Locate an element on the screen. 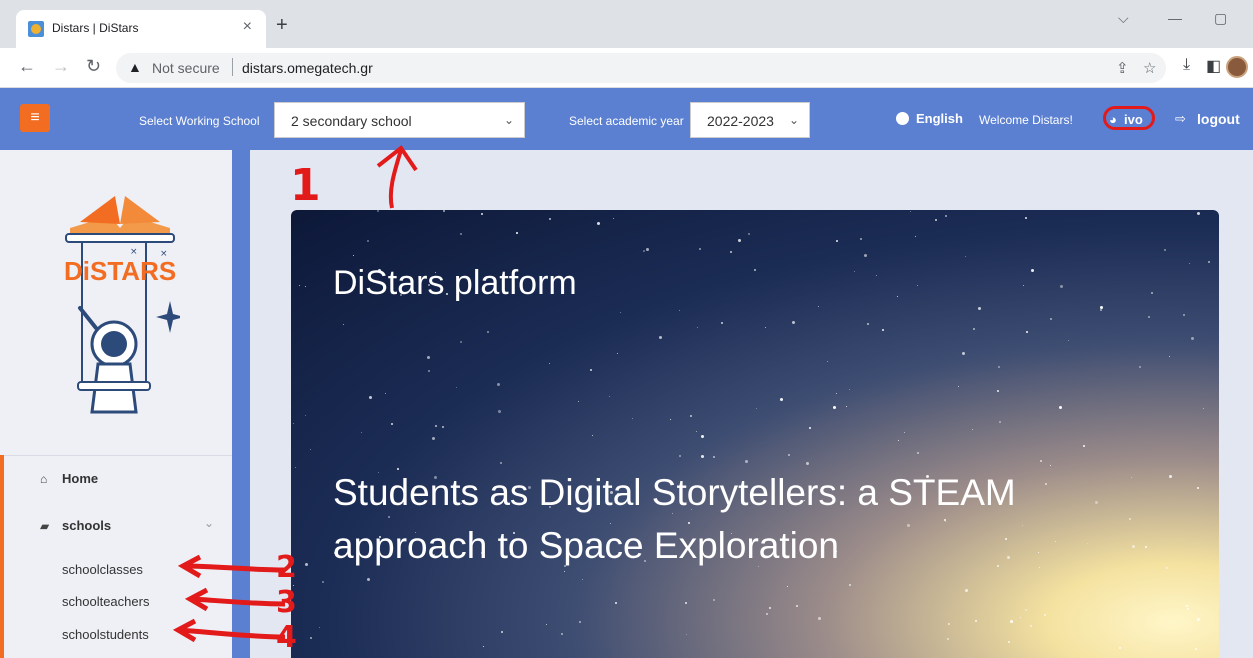  bookmark-star-icon: ☆ is located at coordinates (1149, 68).